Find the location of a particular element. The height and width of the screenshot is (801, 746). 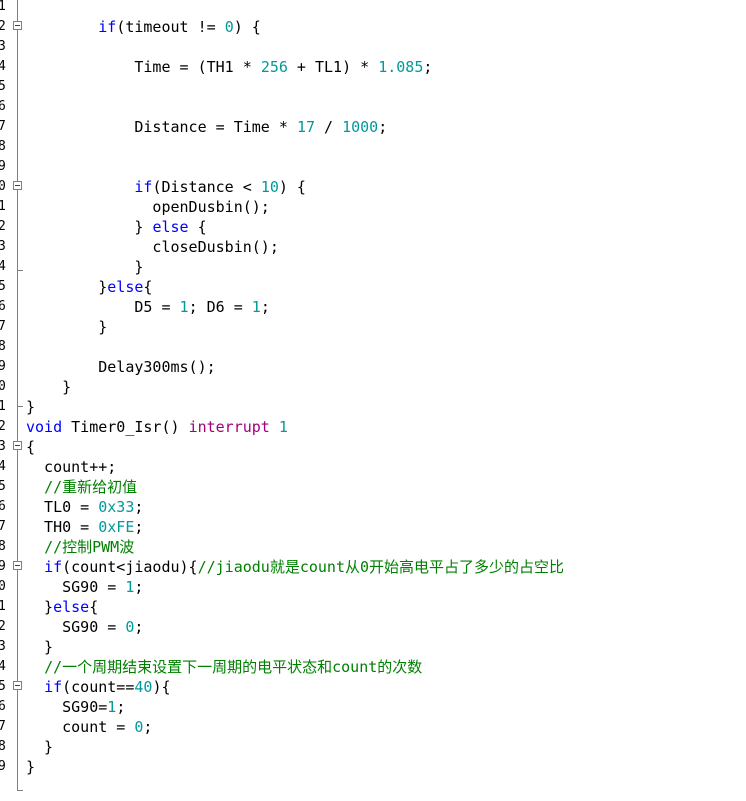

code-line: } else { is located at coordinates (116, 227).